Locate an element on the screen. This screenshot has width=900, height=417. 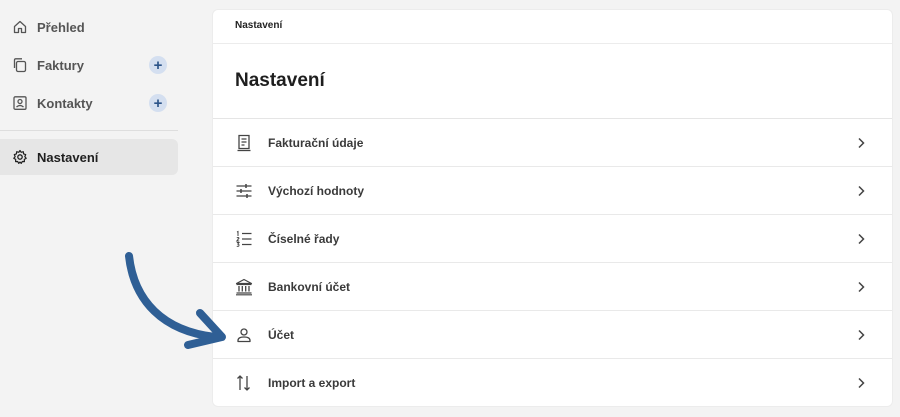
sidebar-item-label: Faktury is located at coordinates (60, 65).